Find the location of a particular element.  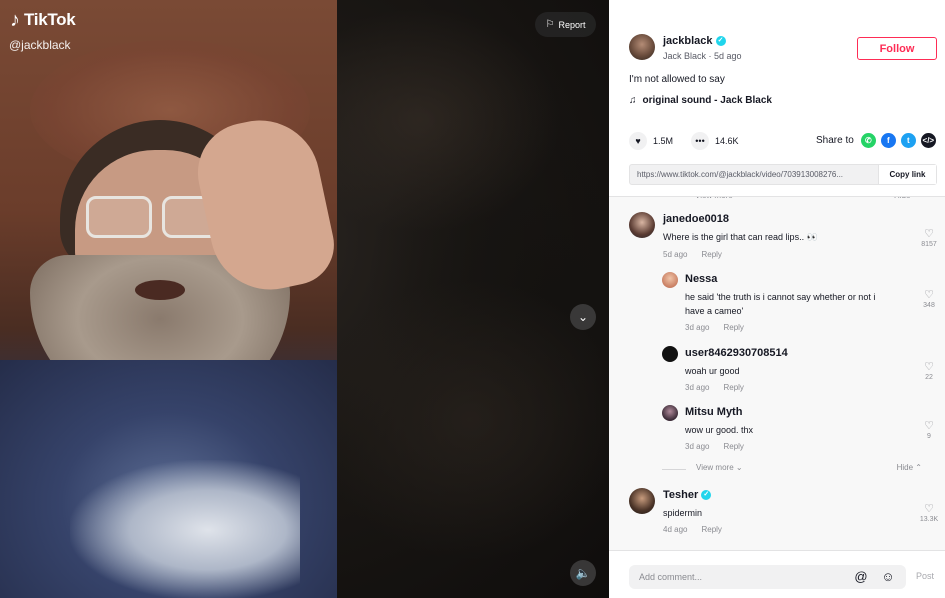

video-glasses is located at coordinates (119, 217).